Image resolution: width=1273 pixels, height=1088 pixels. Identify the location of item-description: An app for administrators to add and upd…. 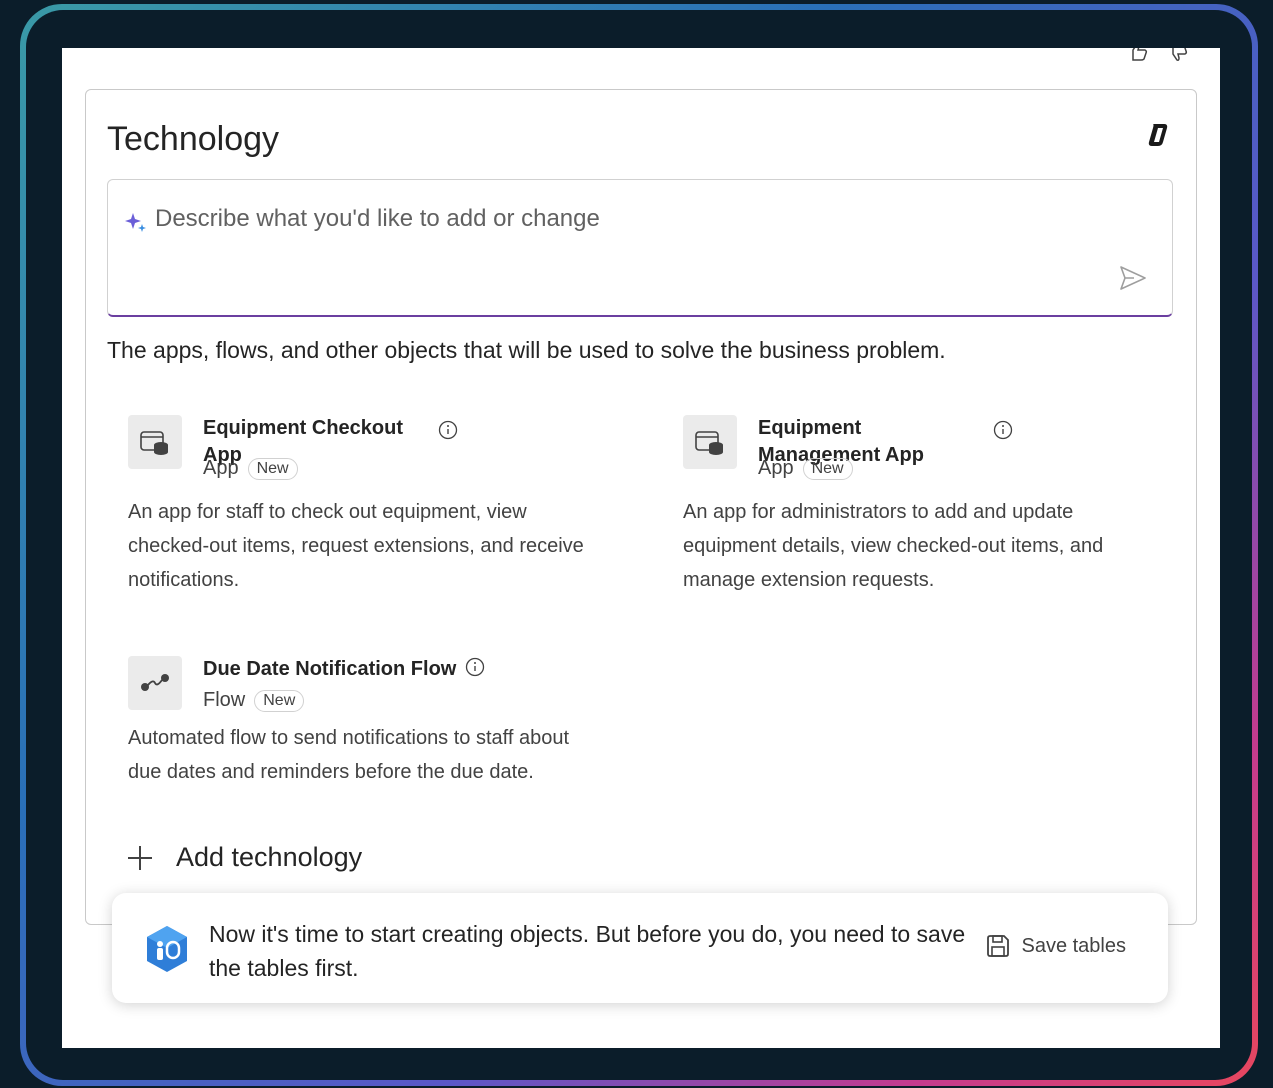
(893, 546).